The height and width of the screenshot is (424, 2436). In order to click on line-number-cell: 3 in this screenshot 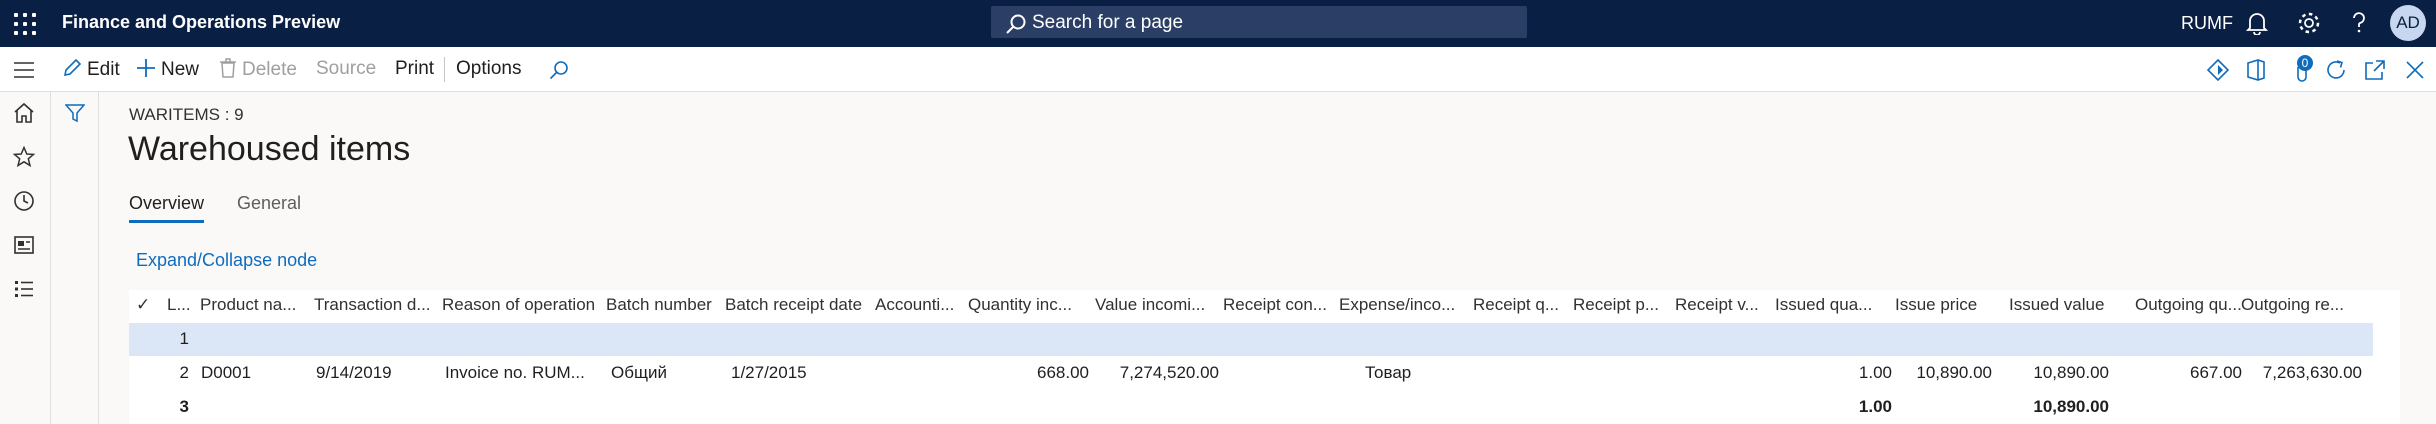, I will do `click(184, 406)`.